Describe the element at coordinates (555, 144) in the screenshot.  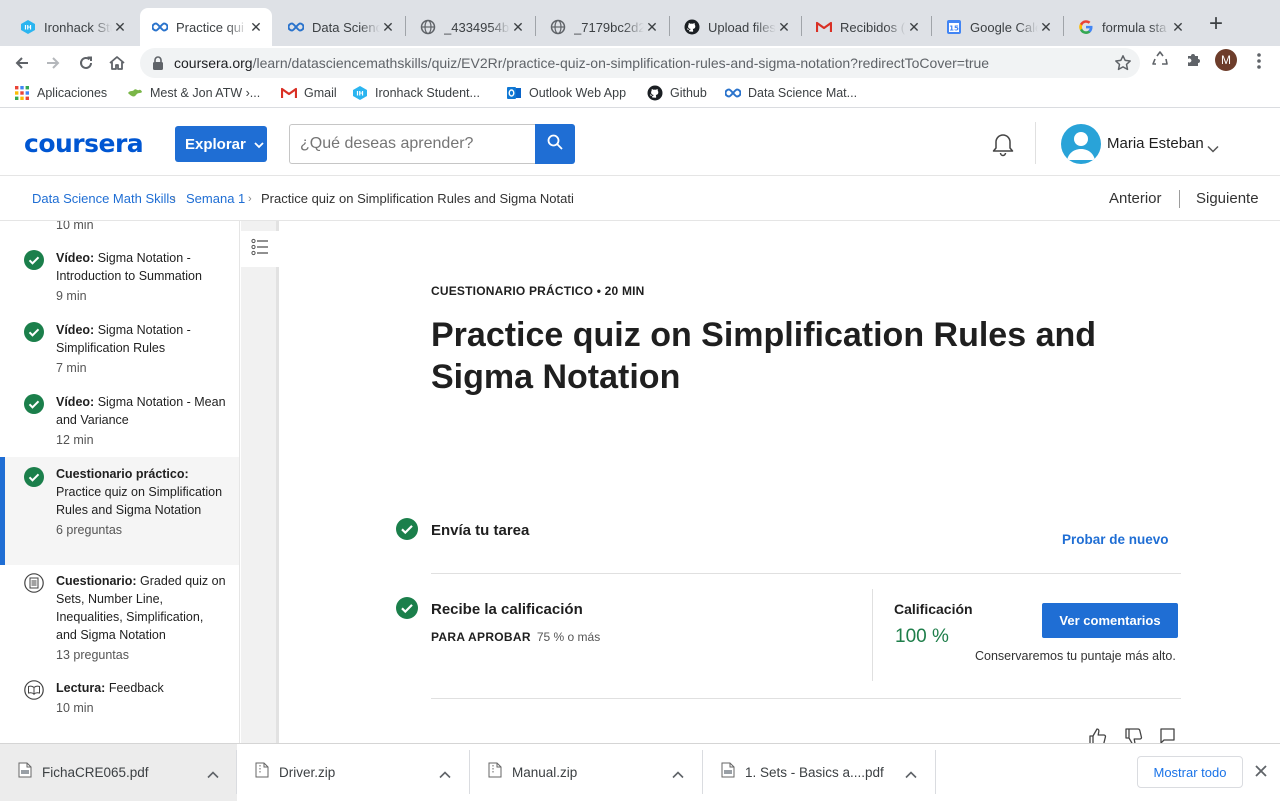
I see `search-button` at that location.